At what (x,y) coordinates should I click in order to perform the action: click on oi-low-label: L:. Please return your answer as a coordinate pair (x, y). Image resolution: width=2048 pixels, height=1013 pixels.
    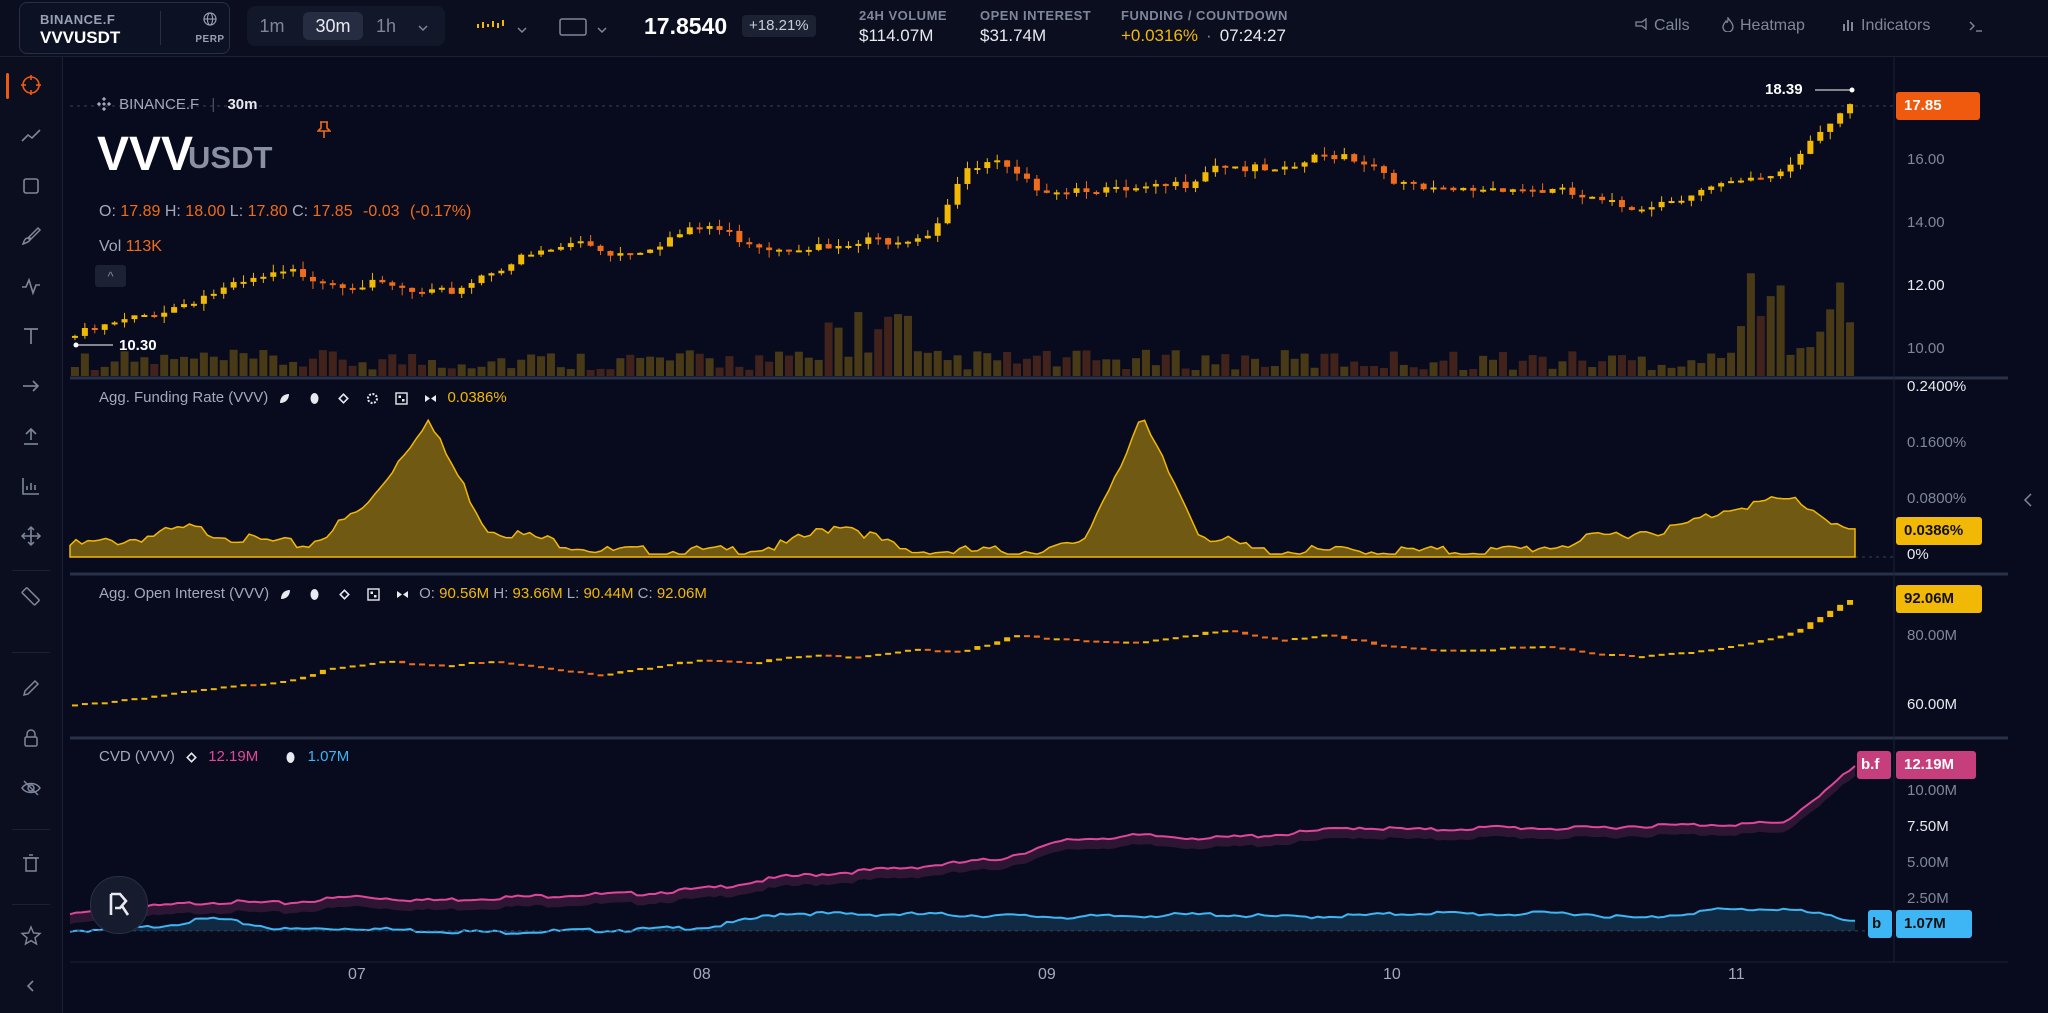
    Looking at the image, I should click on (573, 593).